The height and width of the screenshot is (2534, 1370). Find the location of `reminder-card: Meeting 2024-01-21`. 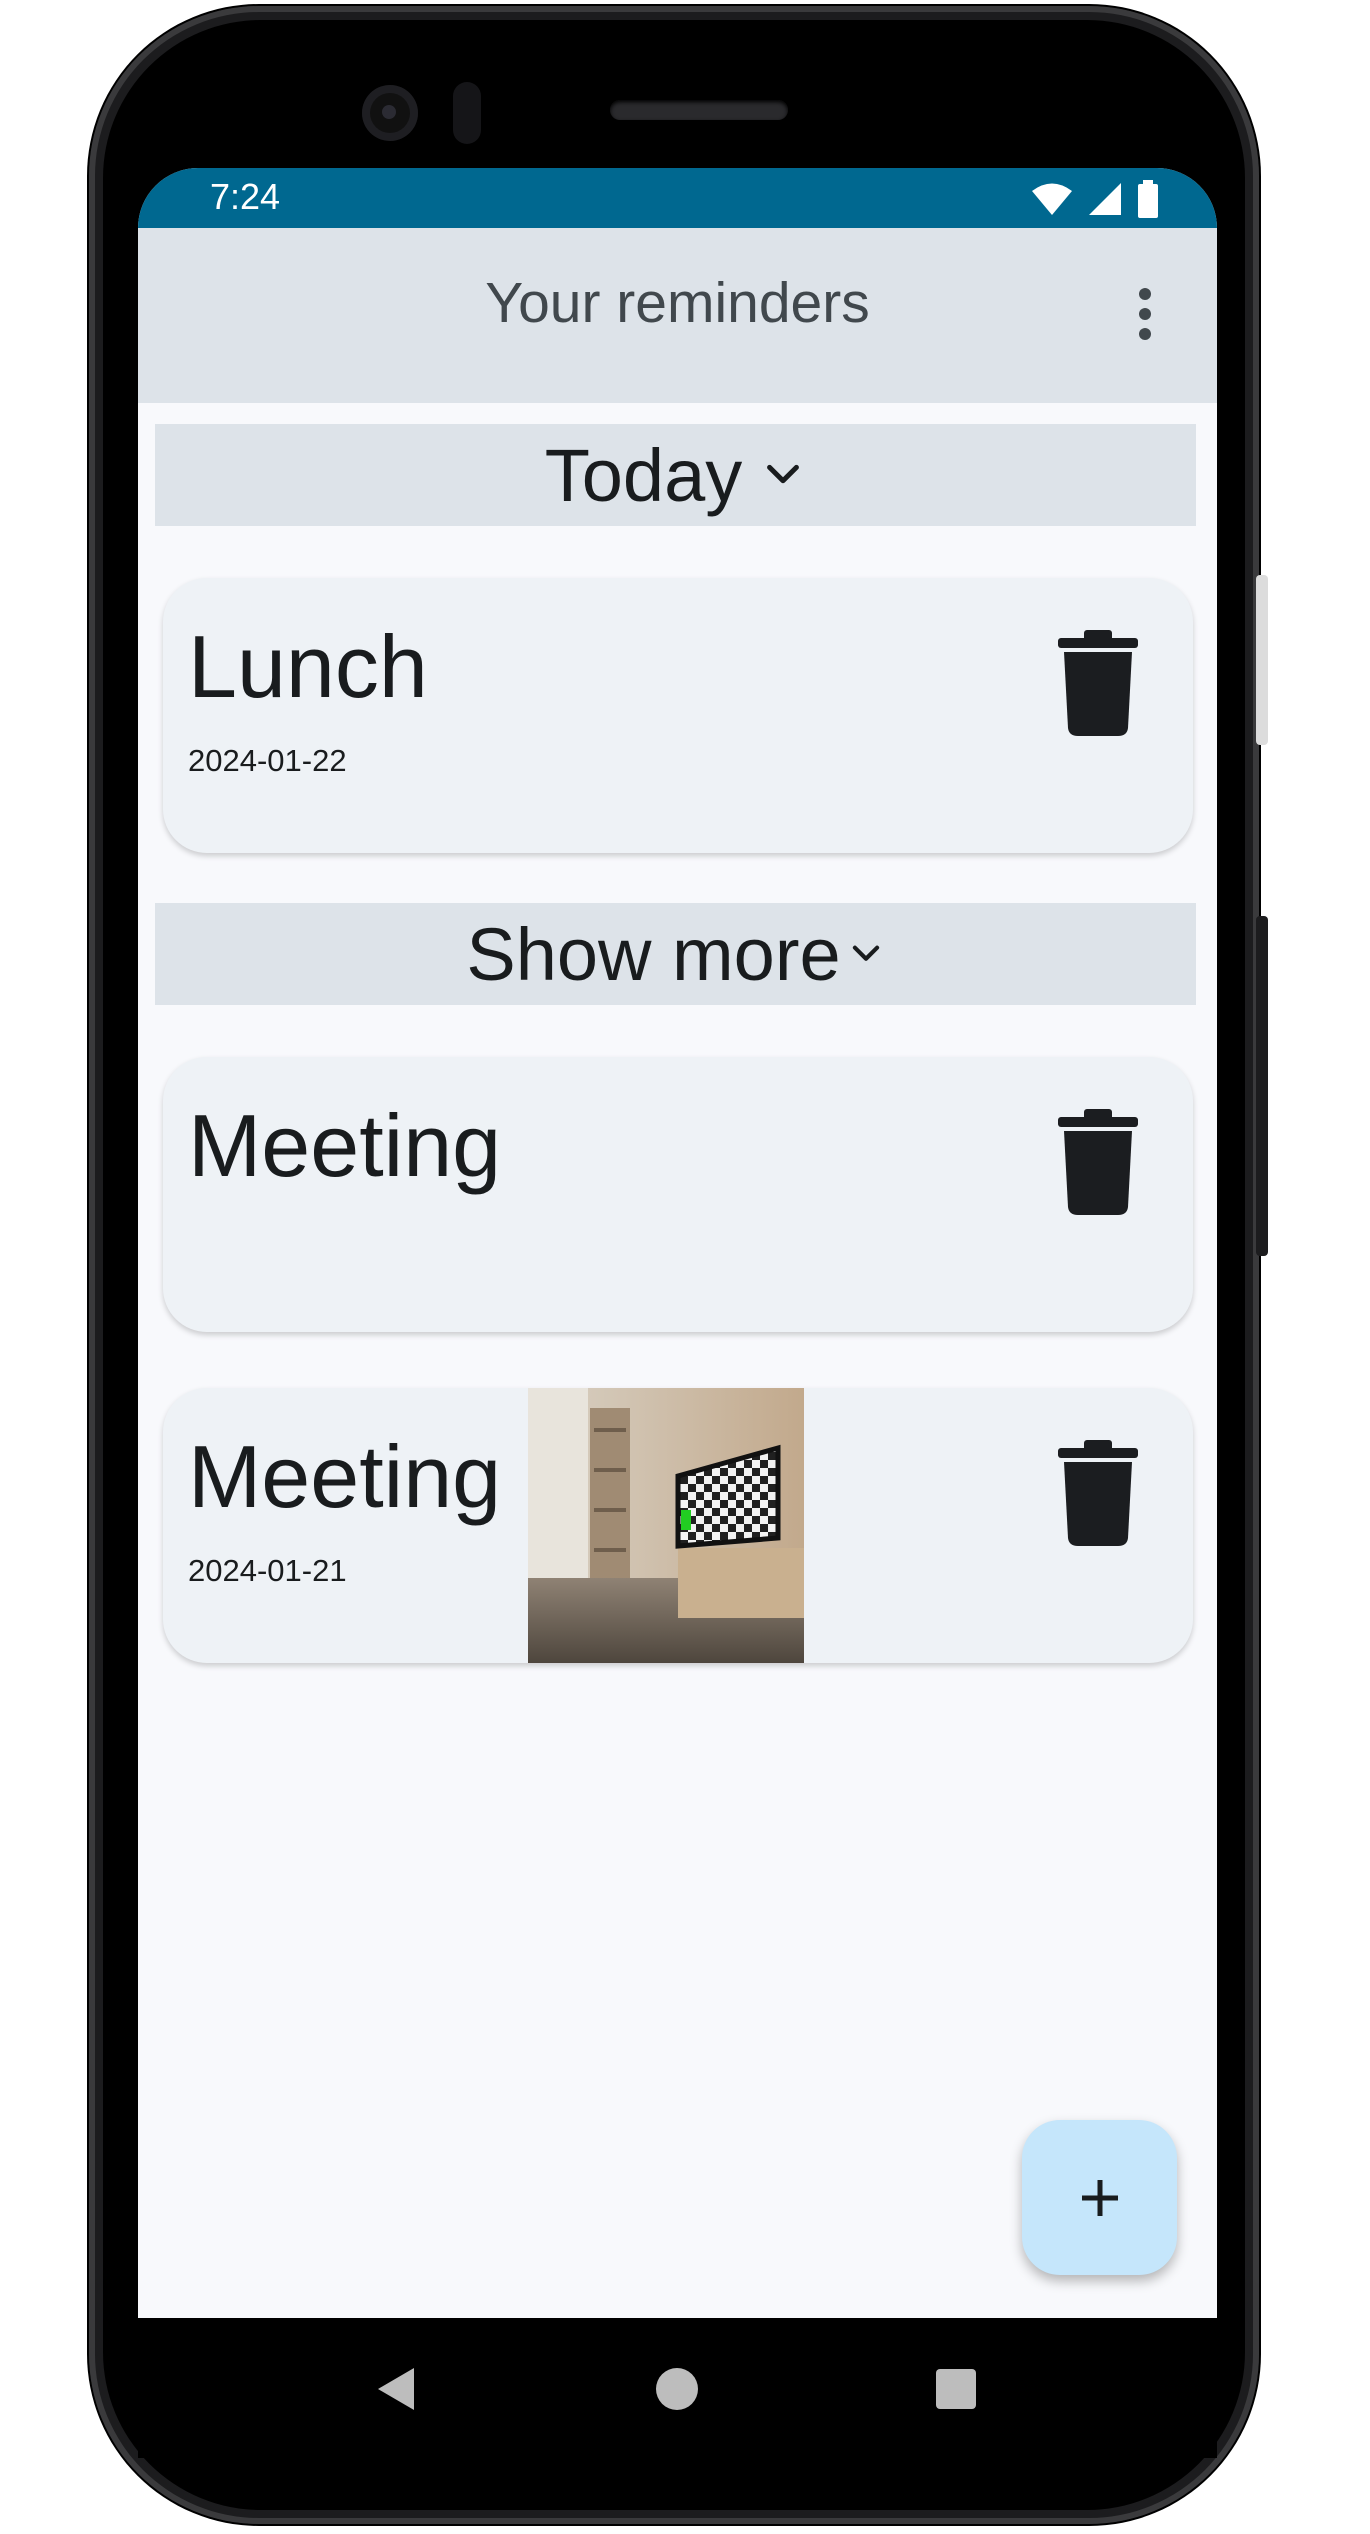

reminder-card: Meeting 2024-01-21 is located at coordinates (678, 1525).